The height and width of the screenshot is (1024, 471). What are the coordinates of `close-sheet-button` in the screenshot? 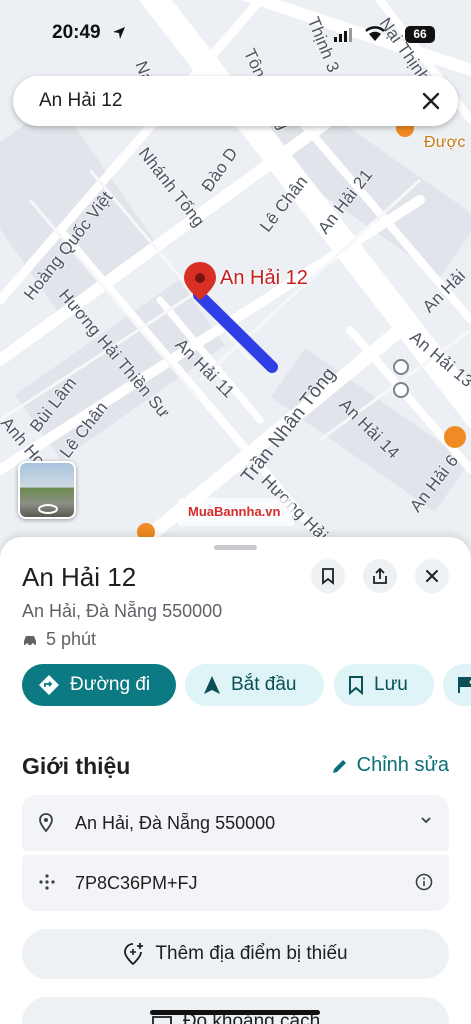 It's located at (432, 576).